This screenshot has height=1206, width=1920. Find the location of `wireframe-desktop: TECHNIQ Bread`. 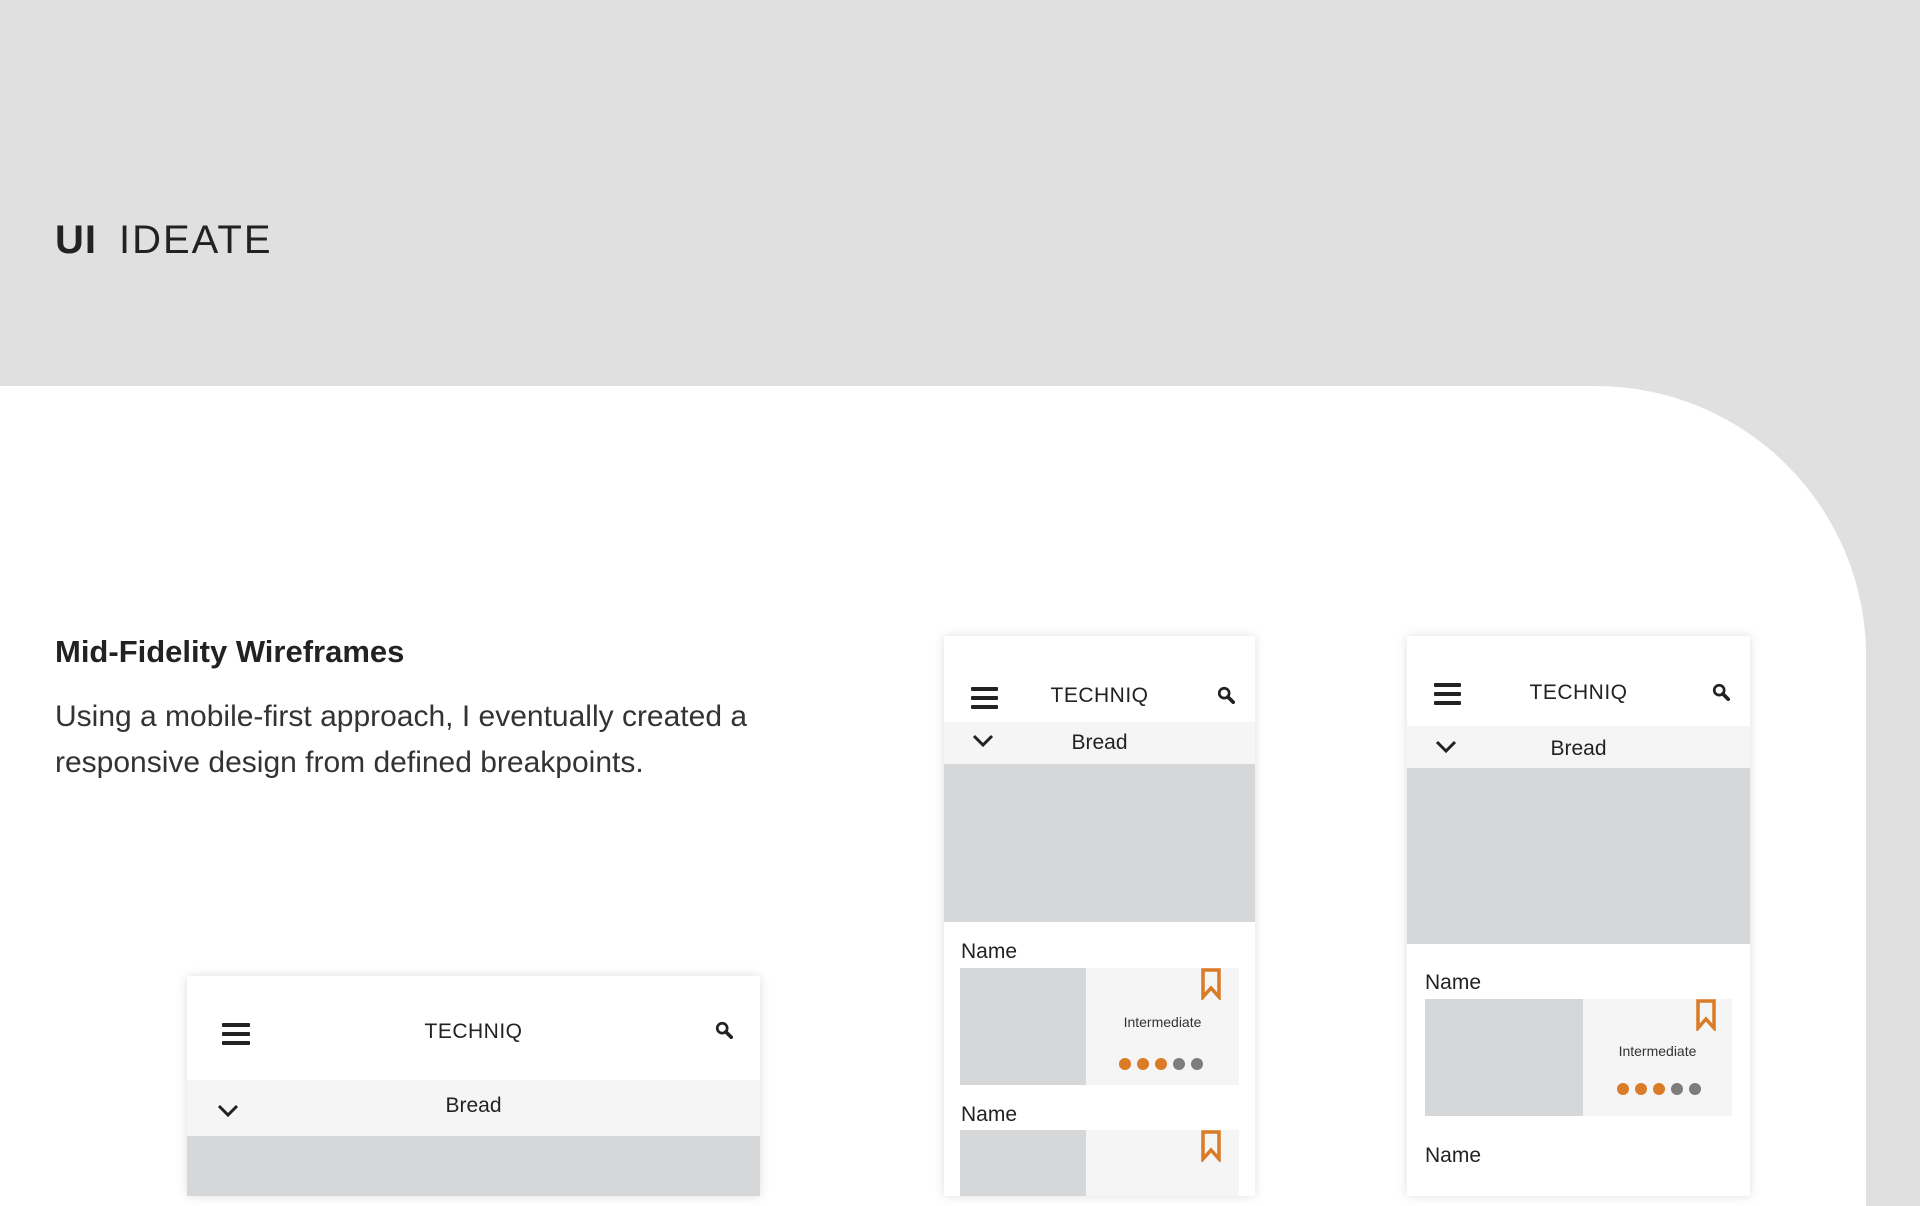

wireframe-desktop: TECHNIQ Bread is located at coordinates (473, 1086).